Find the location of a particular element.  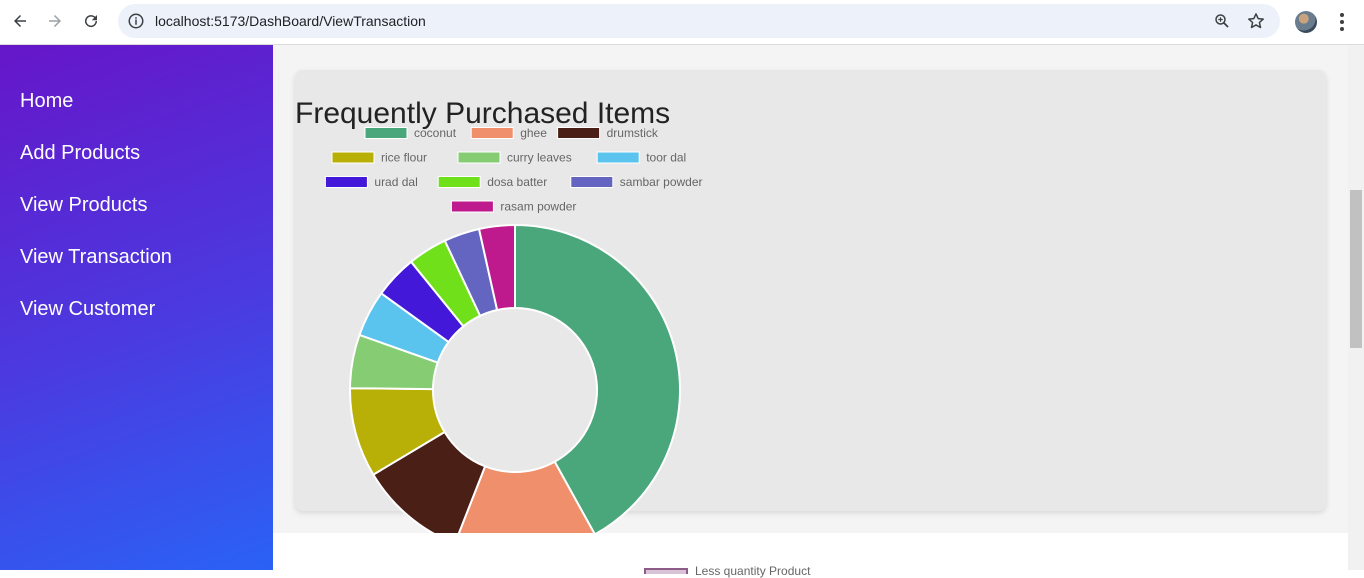

legend-item: drumstick is located at coordinates (608, 133).